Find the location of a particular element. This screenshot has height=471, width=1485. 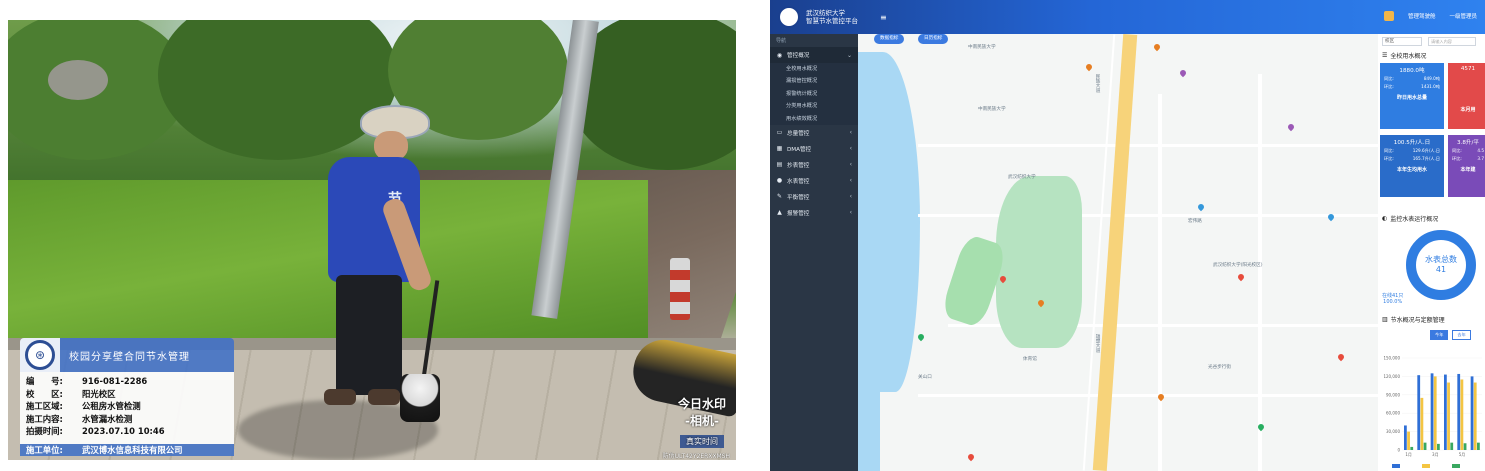

sidebar-item-balance: ✎ 平衡管控 ‹ is located at coordinates (814, 197).